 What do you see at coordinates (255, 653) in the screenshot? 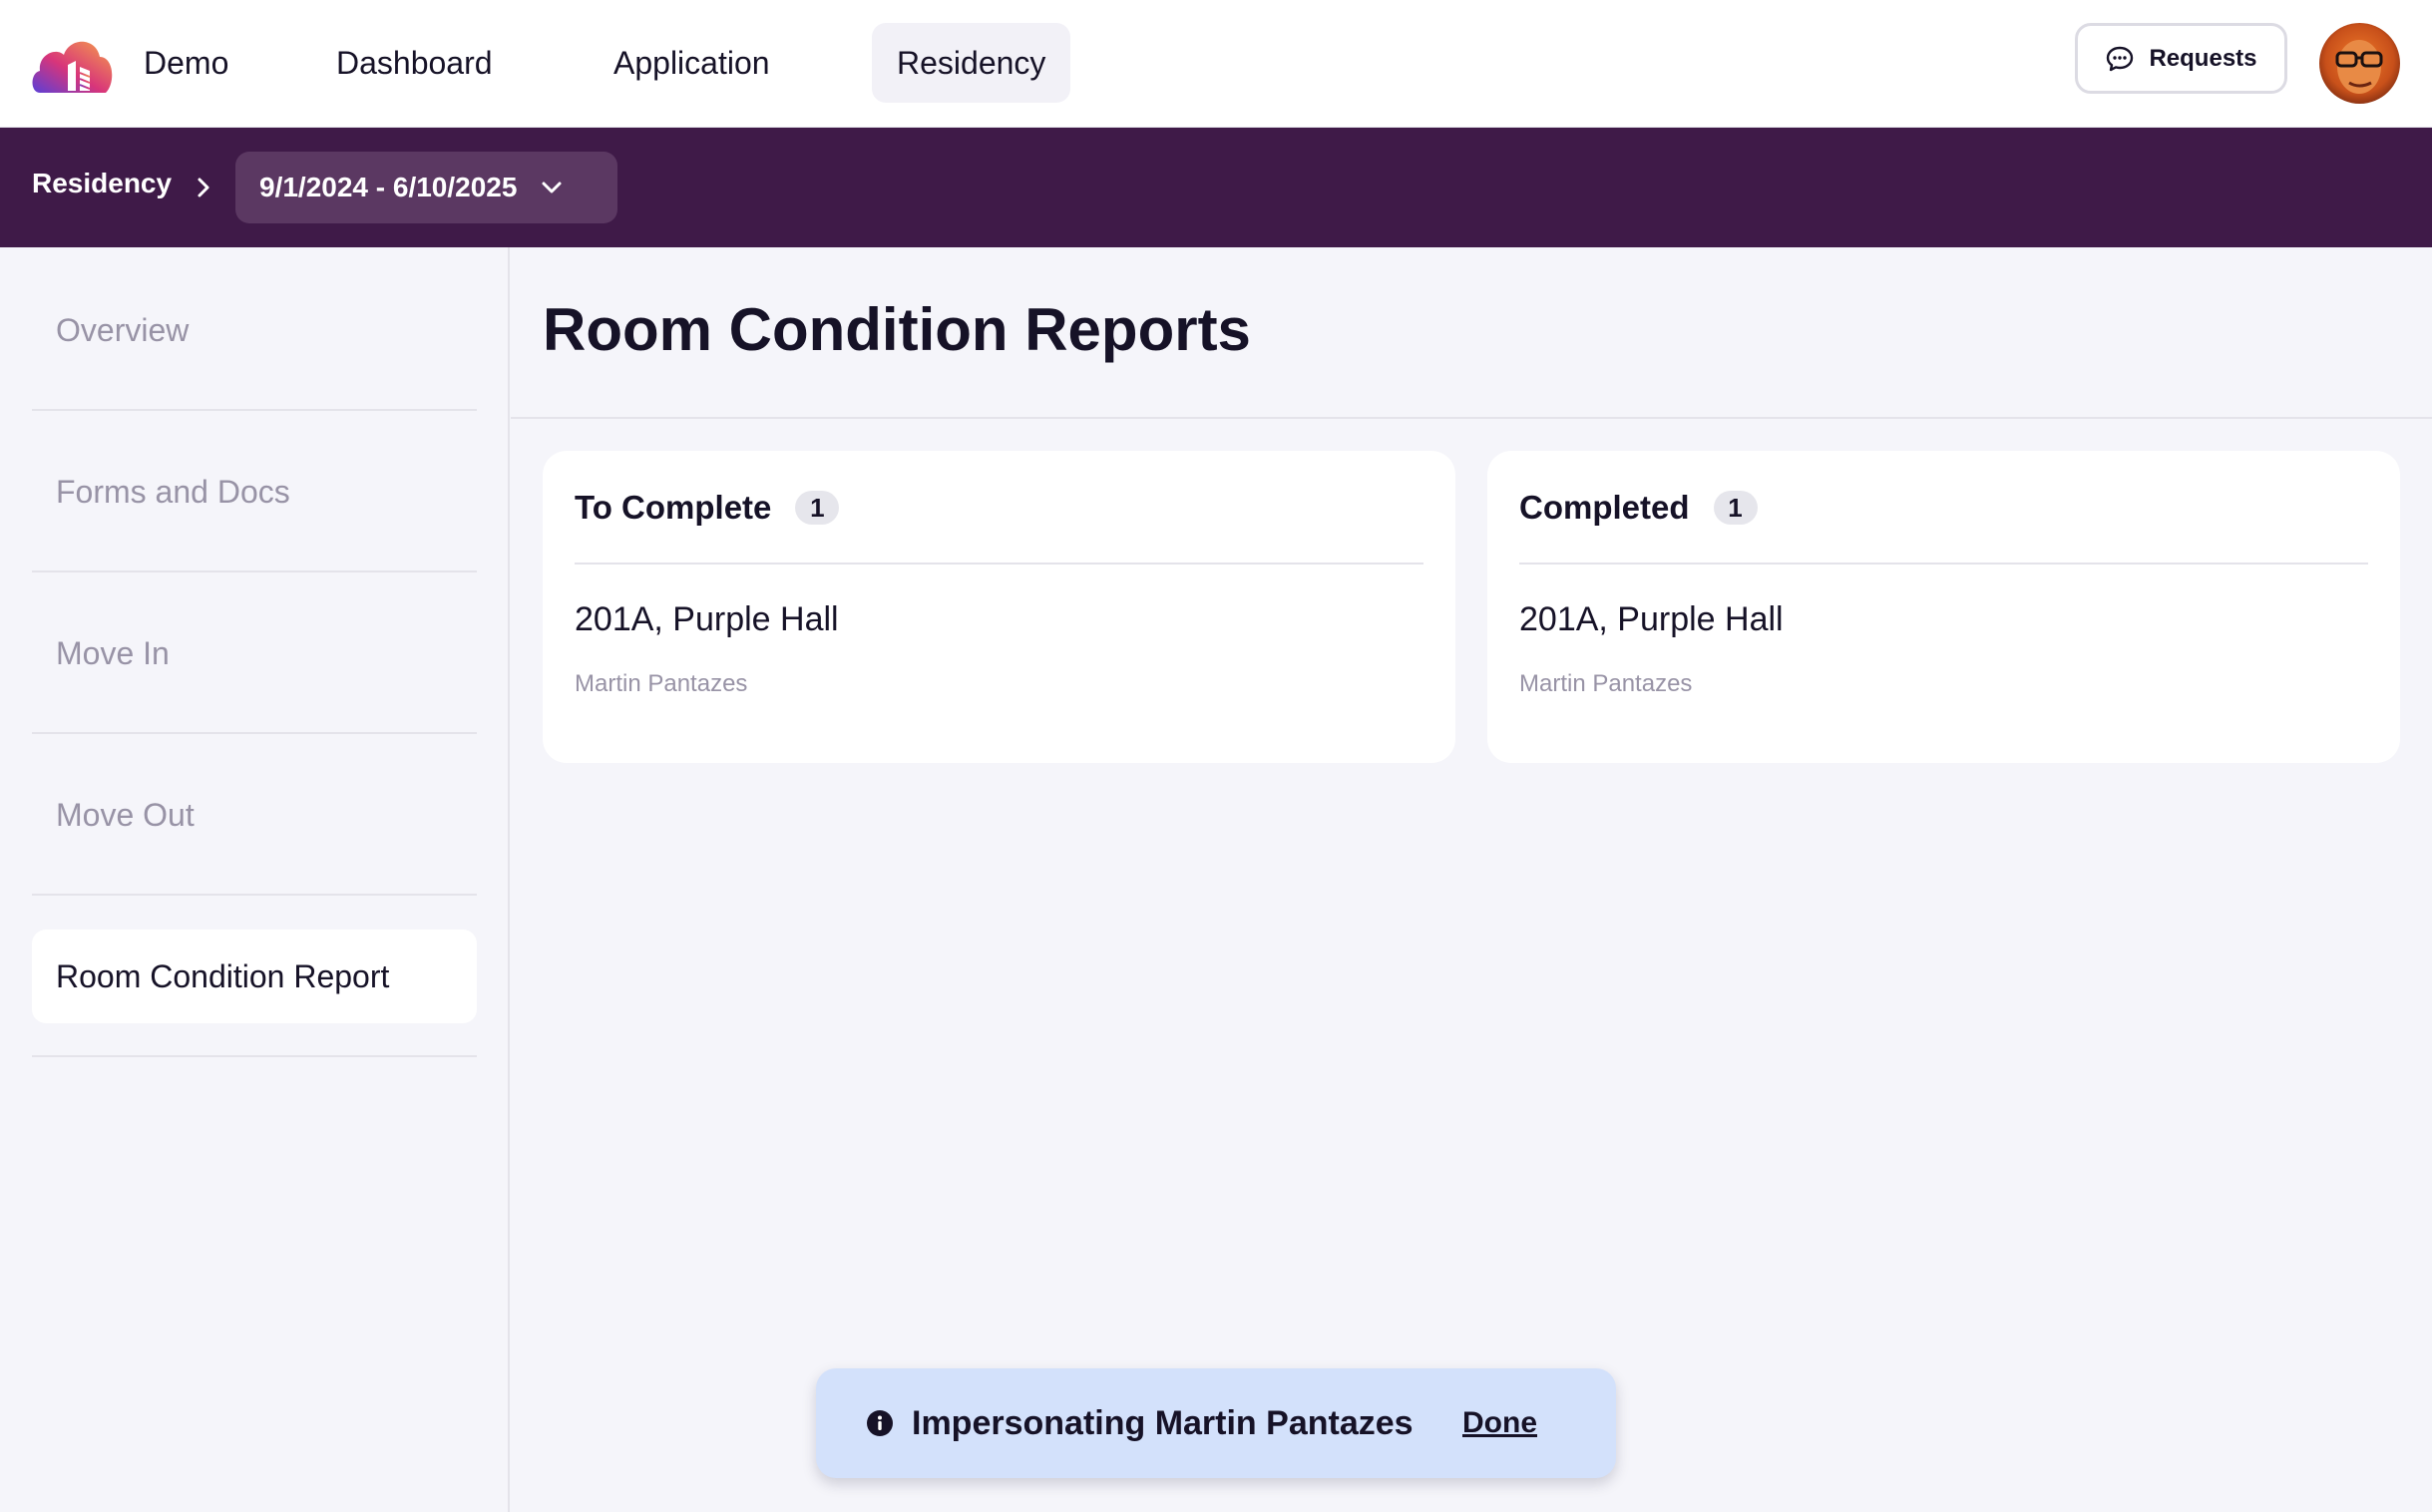
I see `sidebar-item-move-in: Move In` at bounding box center [255, 653].